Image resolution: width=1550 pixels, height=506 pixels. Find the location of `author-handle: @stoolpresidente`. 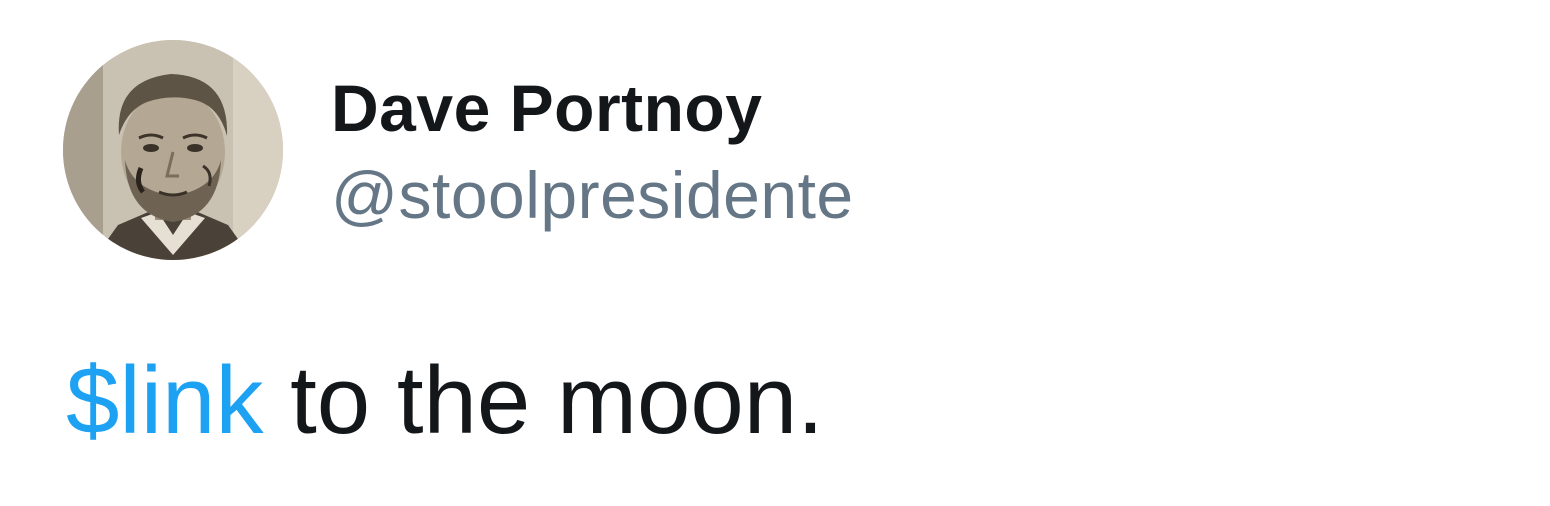

author-handle: @stoolpresidente is located at coordinates (592, 195).